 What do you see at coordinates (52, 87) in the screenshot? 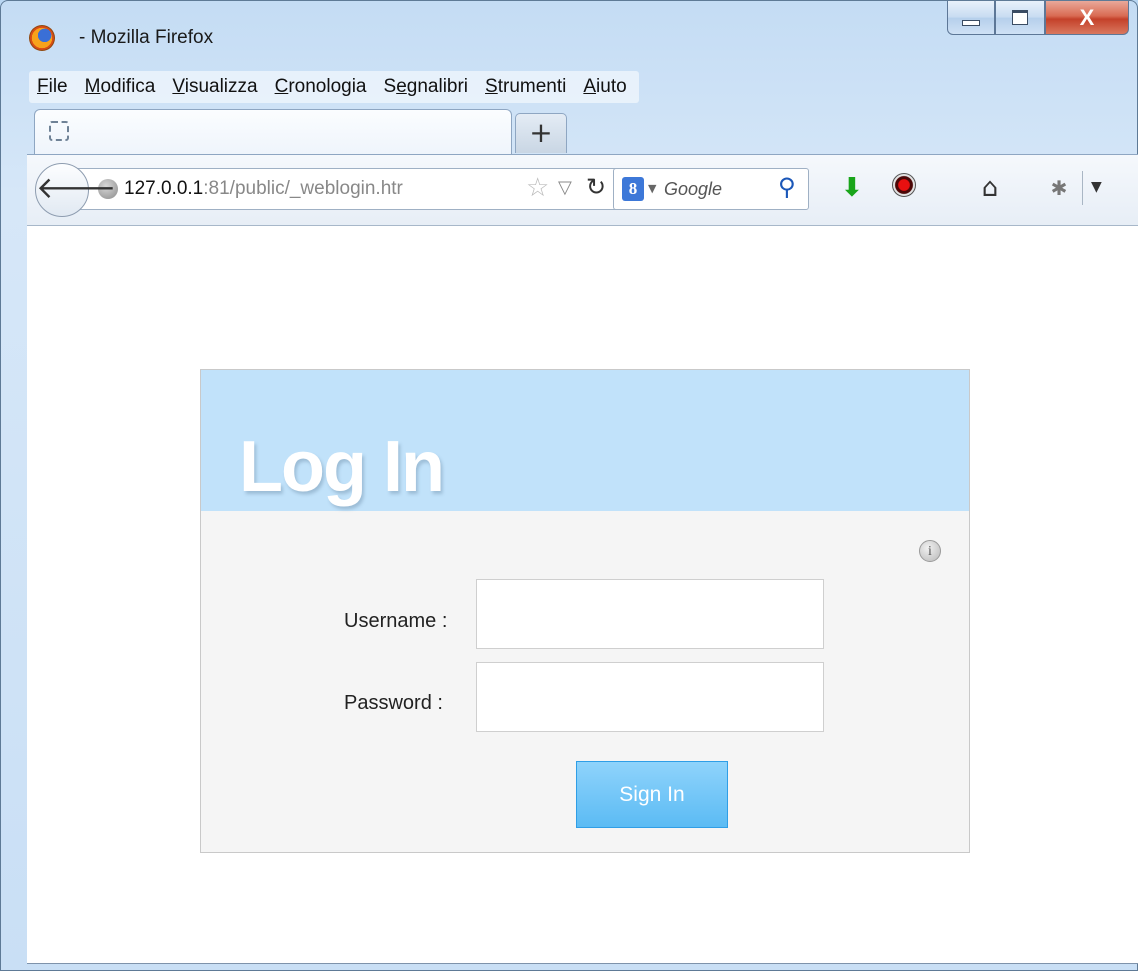
I see `menu-file: File` at bounding box center [52, 87].